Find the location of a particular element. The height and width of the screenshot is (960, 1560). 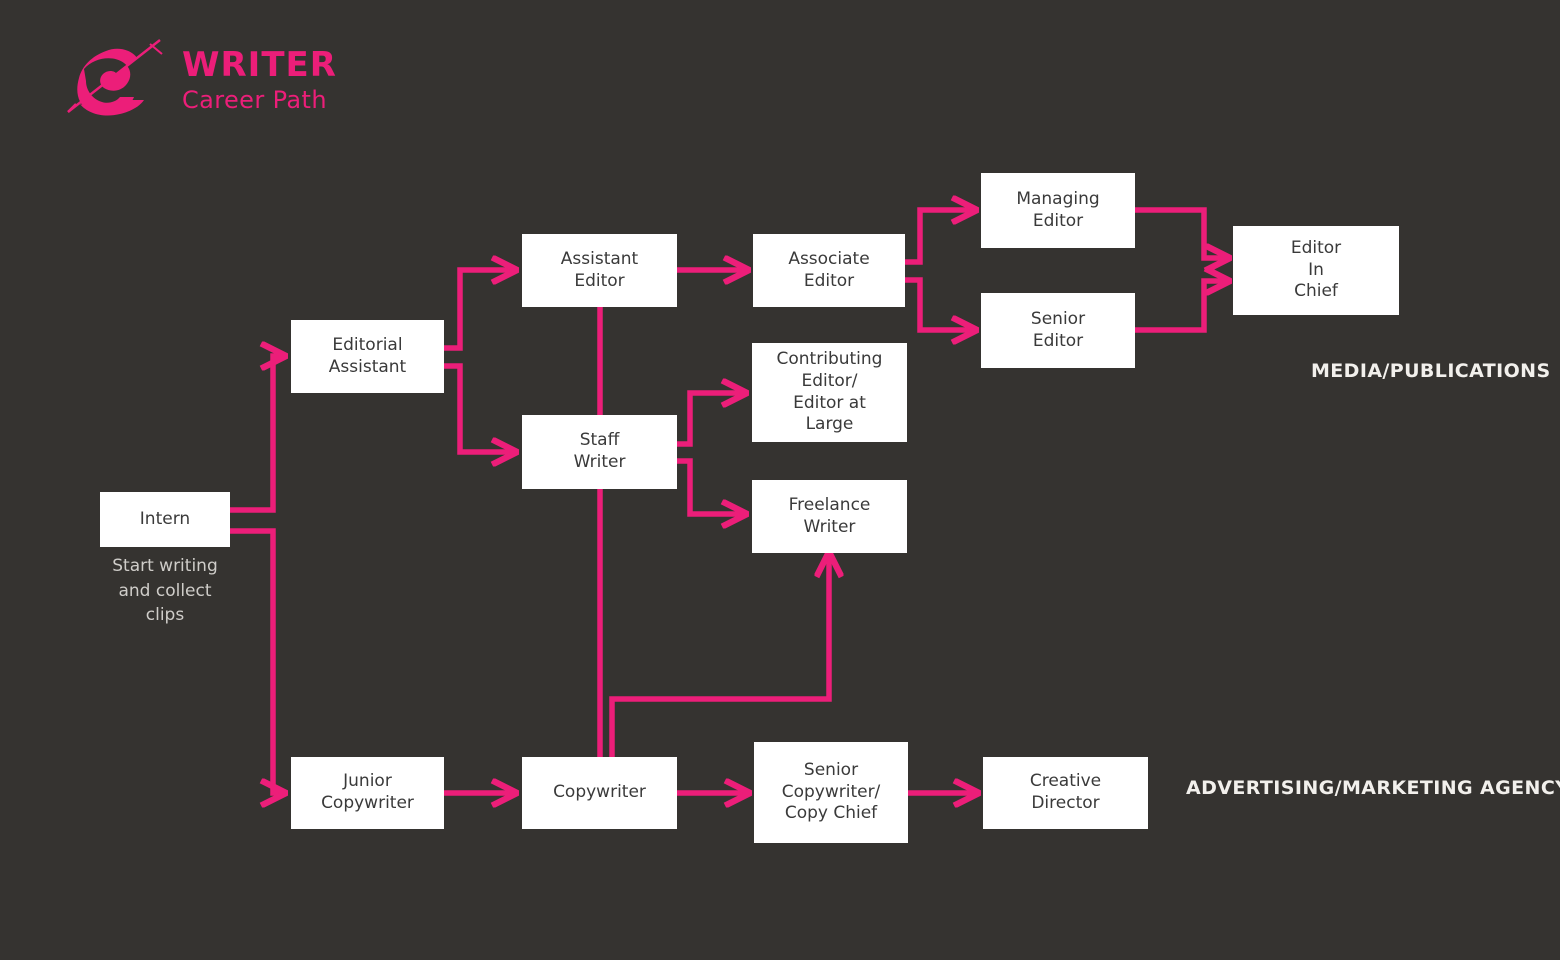

edge-staff-writer-to-freelance-writer is located at coordinates (711, 486).